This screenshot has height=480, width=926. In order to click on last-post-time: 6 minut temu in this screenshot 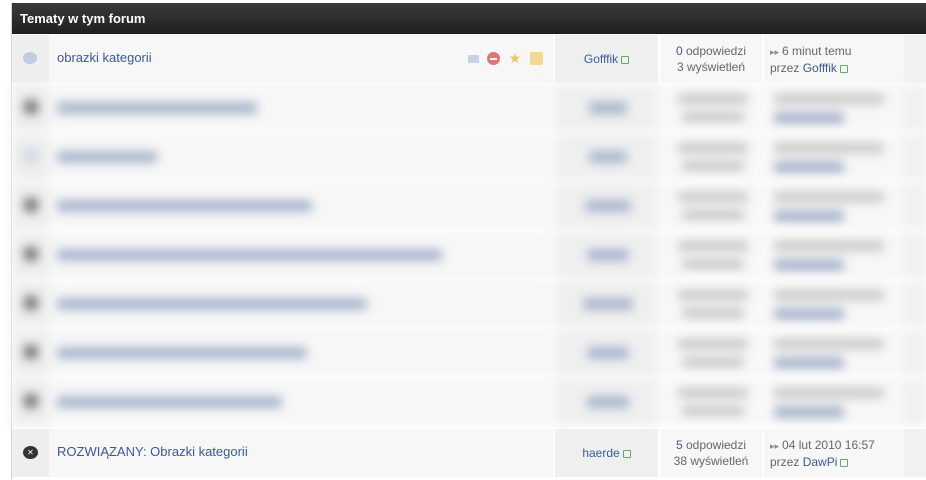, I will do `click(817, 51)`.